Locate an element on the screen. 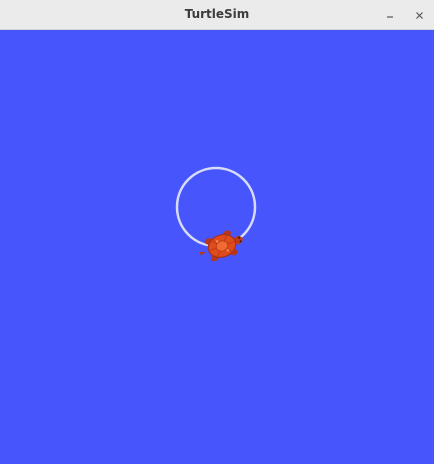  window-title: TurtleSim is located at coordinates (217, 14).